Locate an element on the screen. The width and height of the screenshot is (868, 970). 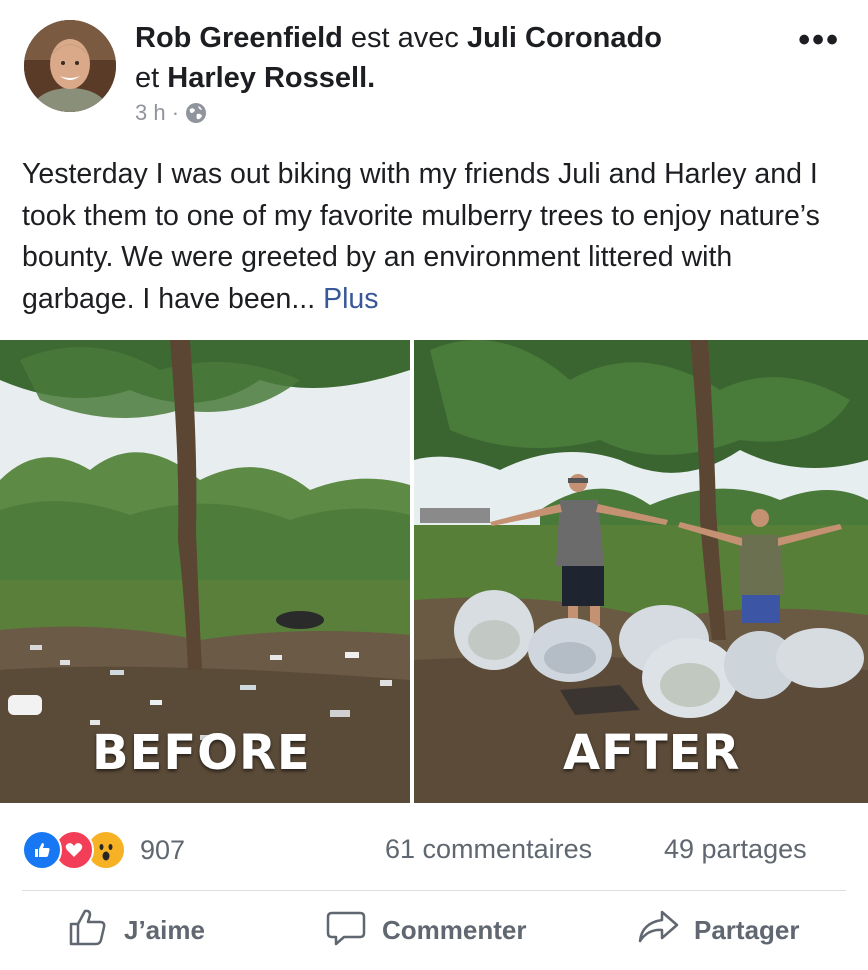
tagged-friend-2: Harley Rossell. is located at coordinates (271, 78).